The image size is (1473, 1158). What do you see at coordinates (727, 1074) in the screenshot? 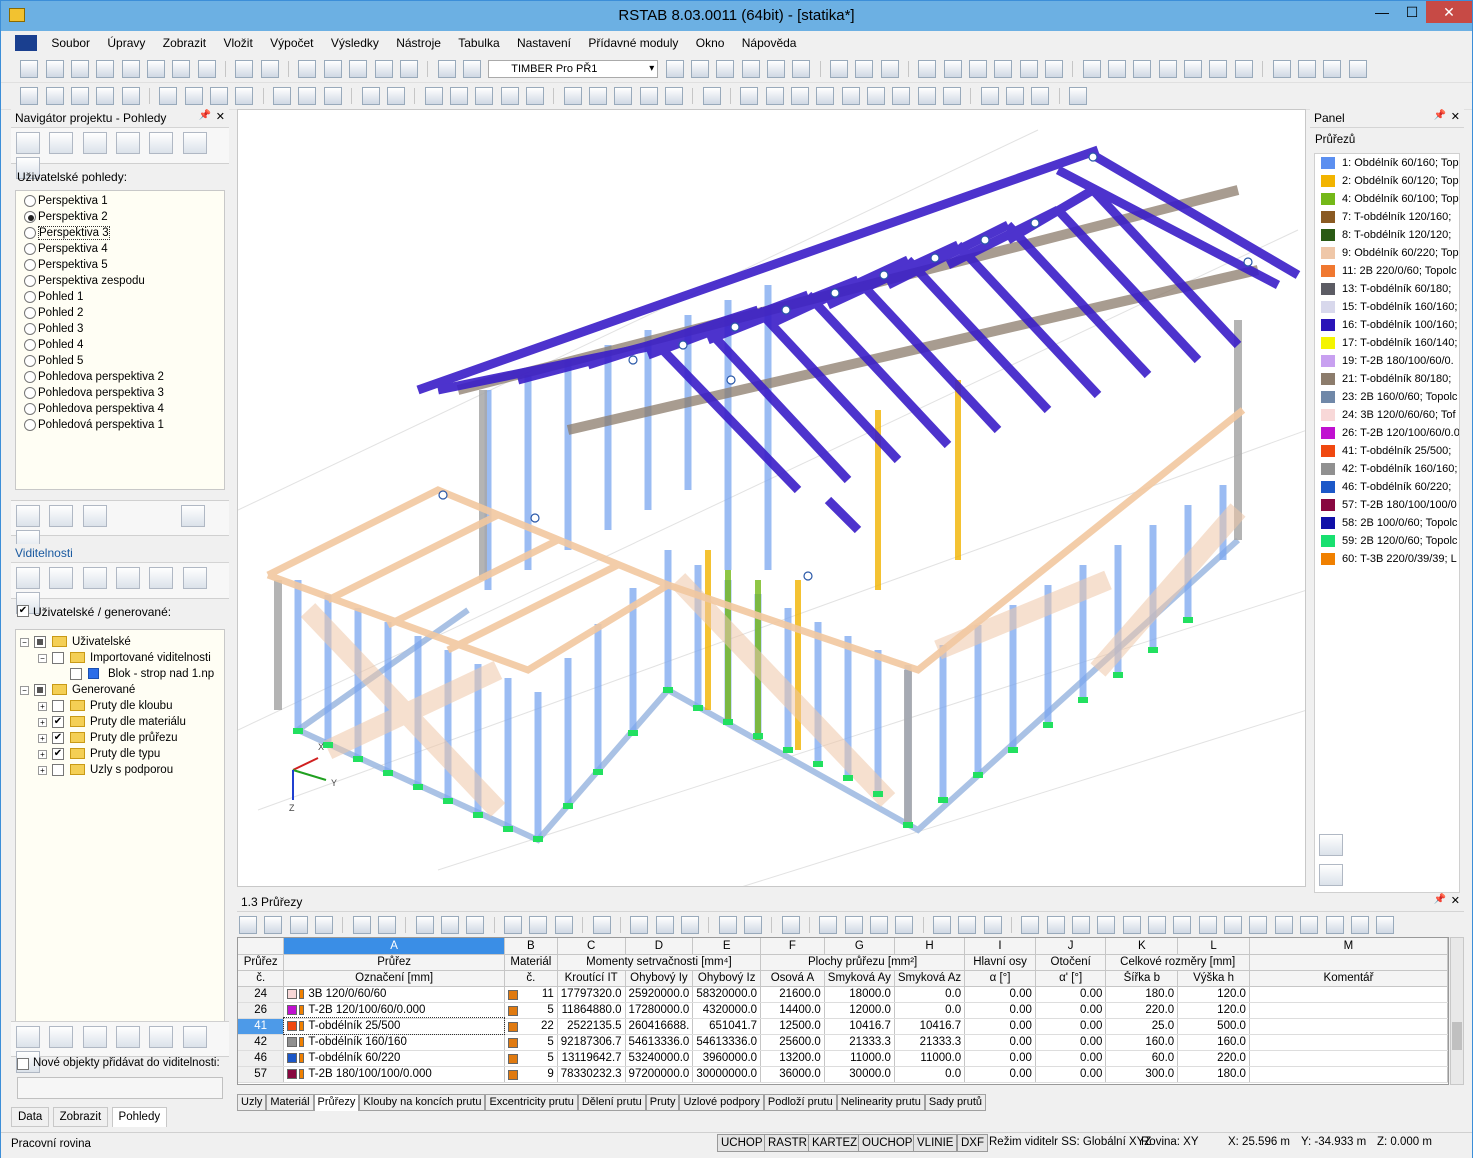
I see `value-cell: 30000000.0` at bounding box center [727, 1074].